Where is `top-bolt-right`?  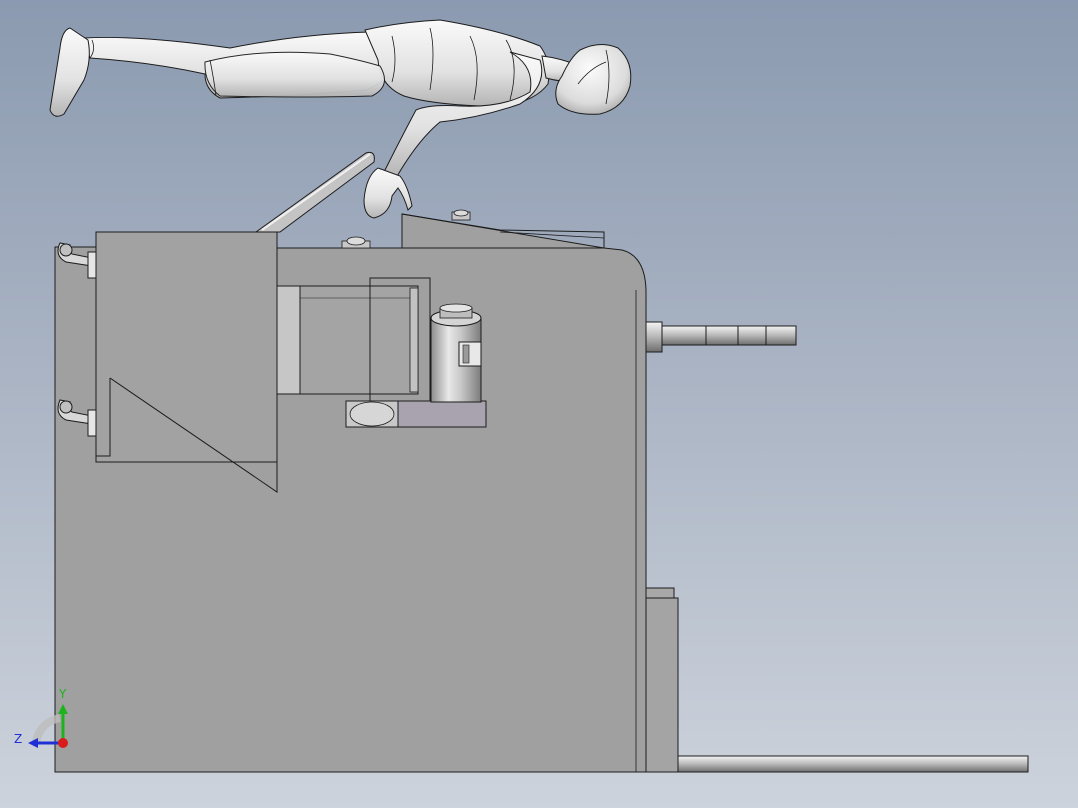 top-bolt-right is located at coordinates (461, 215).